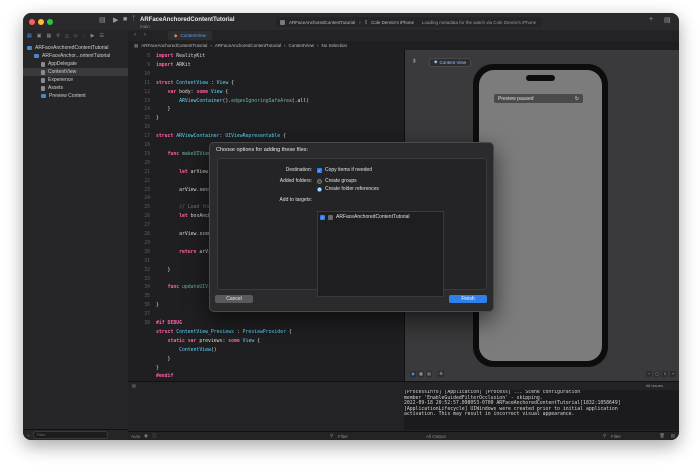 This screenshot has height=468, width=700. Describe the element at coordinates (173, 65) in the screenshot. I see `code-line: import ARKit` at that location.